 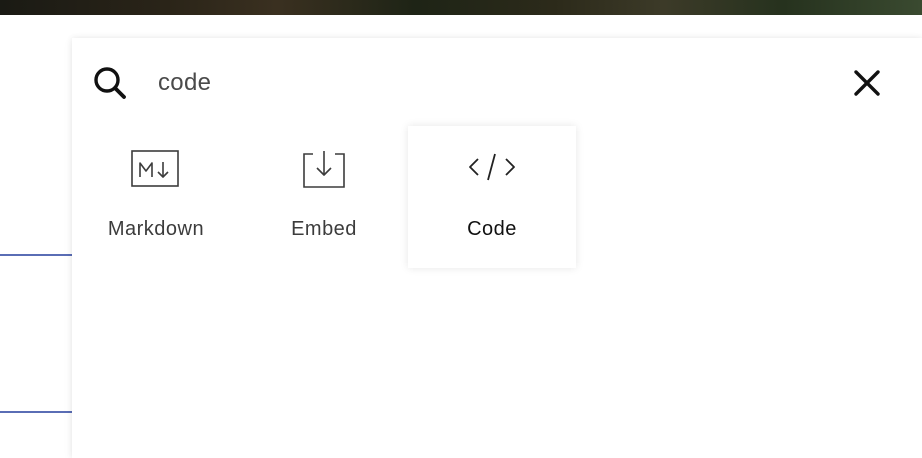 I want to click on block-option-code: Code, so click(x=492, y=197).